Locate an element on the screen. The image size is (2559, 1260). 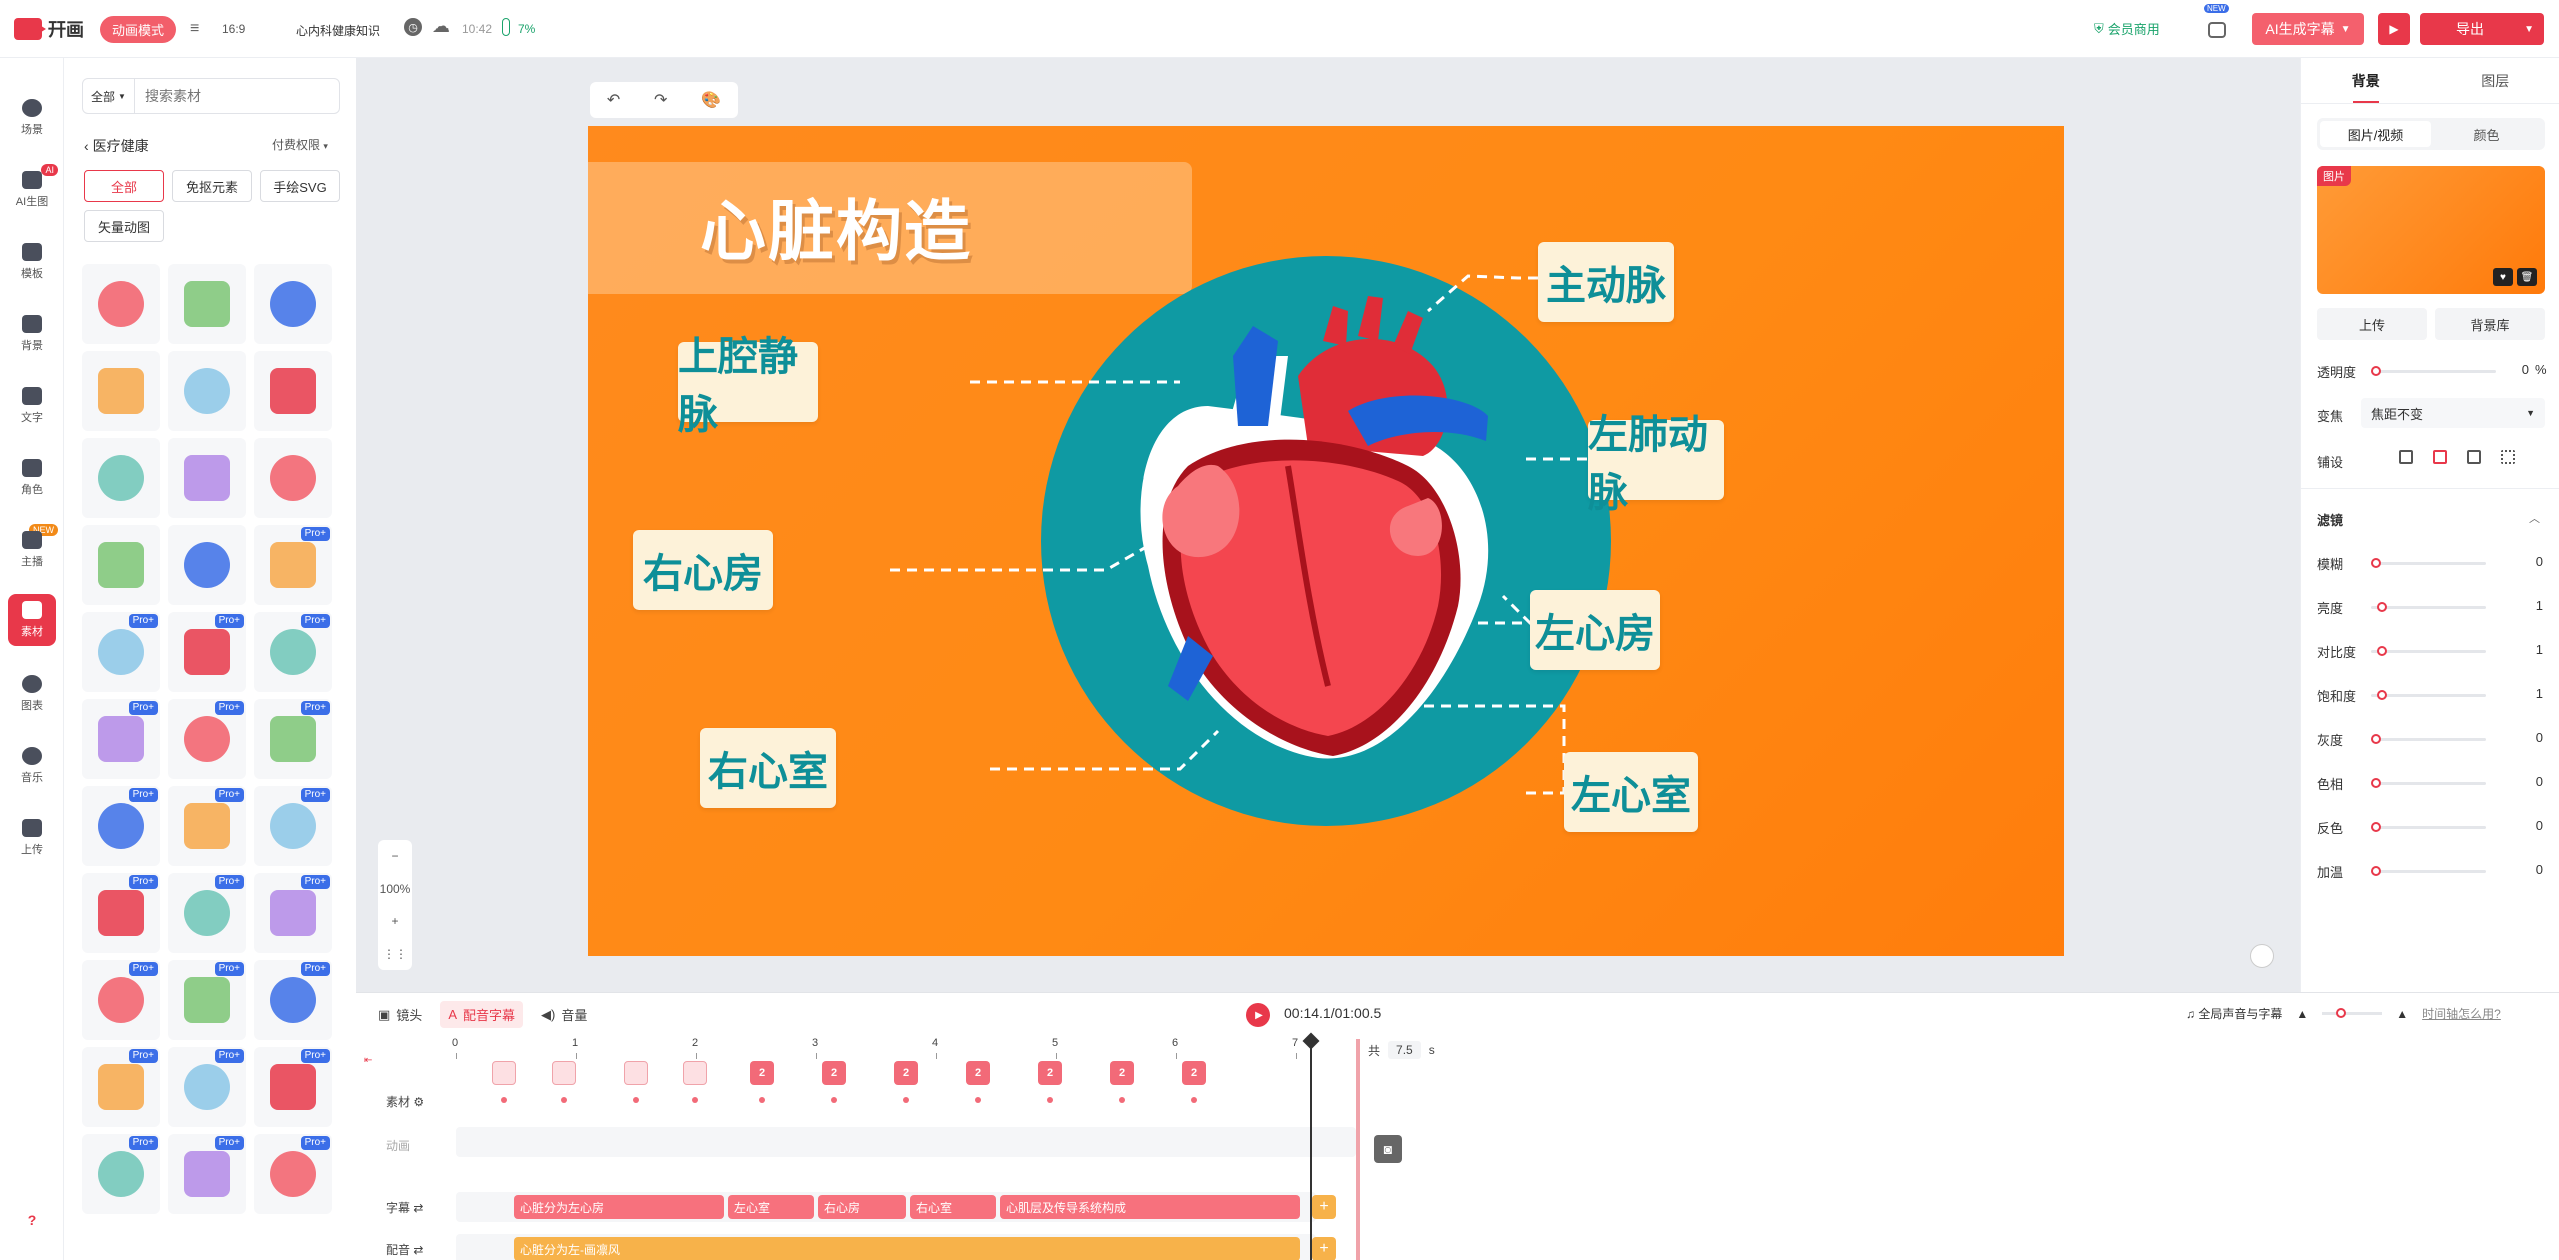
favorite-icon: ♥ is located at coordinates (2503, 277).